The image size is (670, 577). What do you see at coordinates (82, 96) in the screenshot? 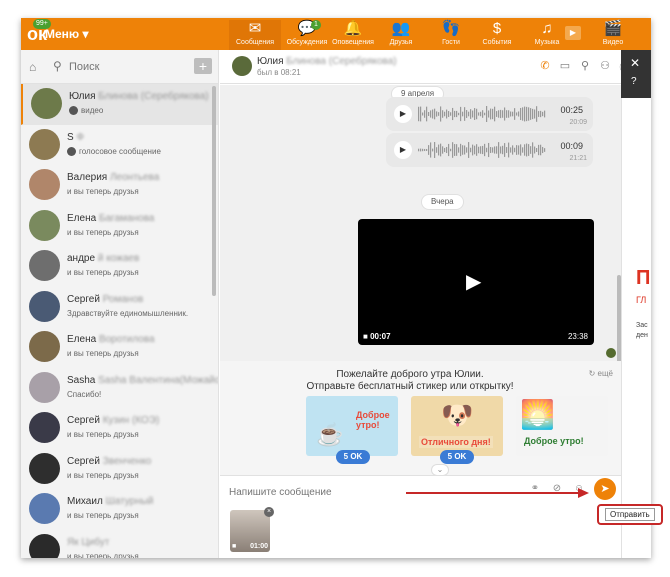
I see `chat-first-name: Юлия` at bounding box center [82, 96].